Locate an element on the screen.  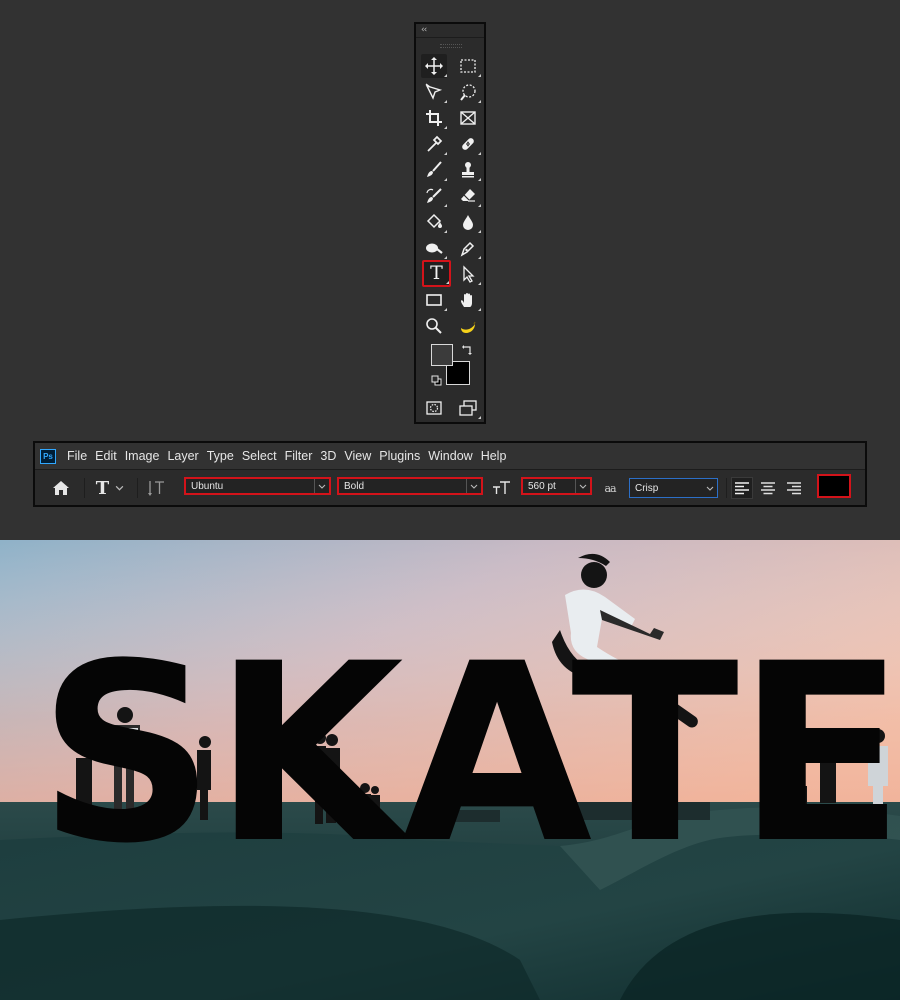
healing-tool is located at coordinates (468, 144).